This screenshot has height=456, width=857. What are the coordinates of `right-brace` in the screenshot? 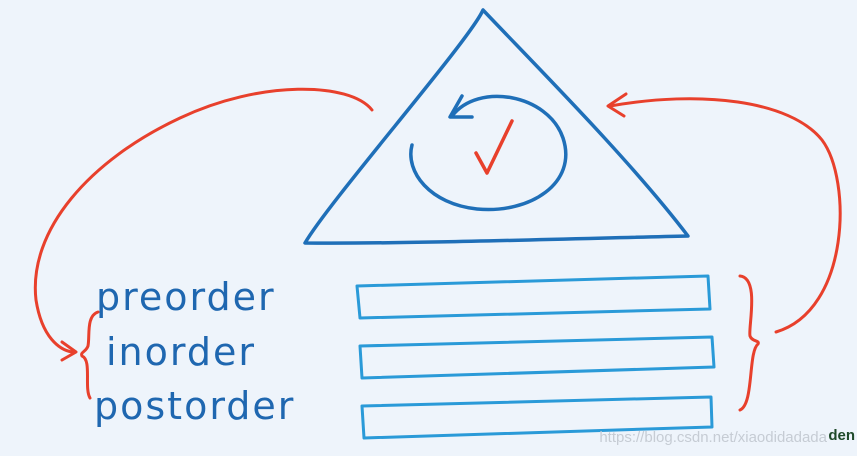 It's located at (749, 343).